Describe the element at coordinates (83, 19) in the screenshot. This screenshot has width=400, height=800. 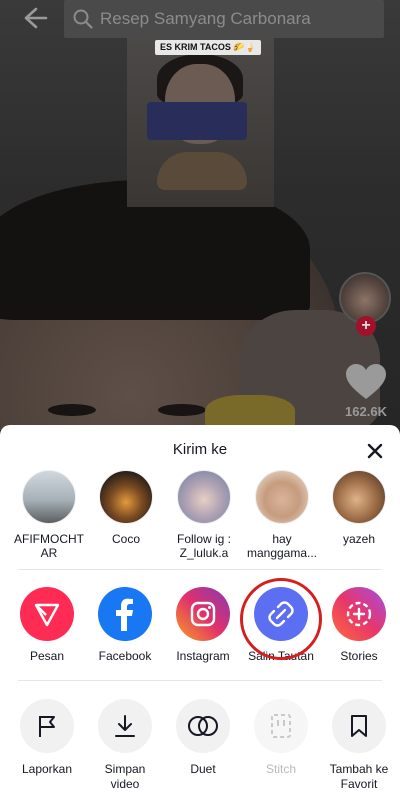
I see `search-icon` at that location.